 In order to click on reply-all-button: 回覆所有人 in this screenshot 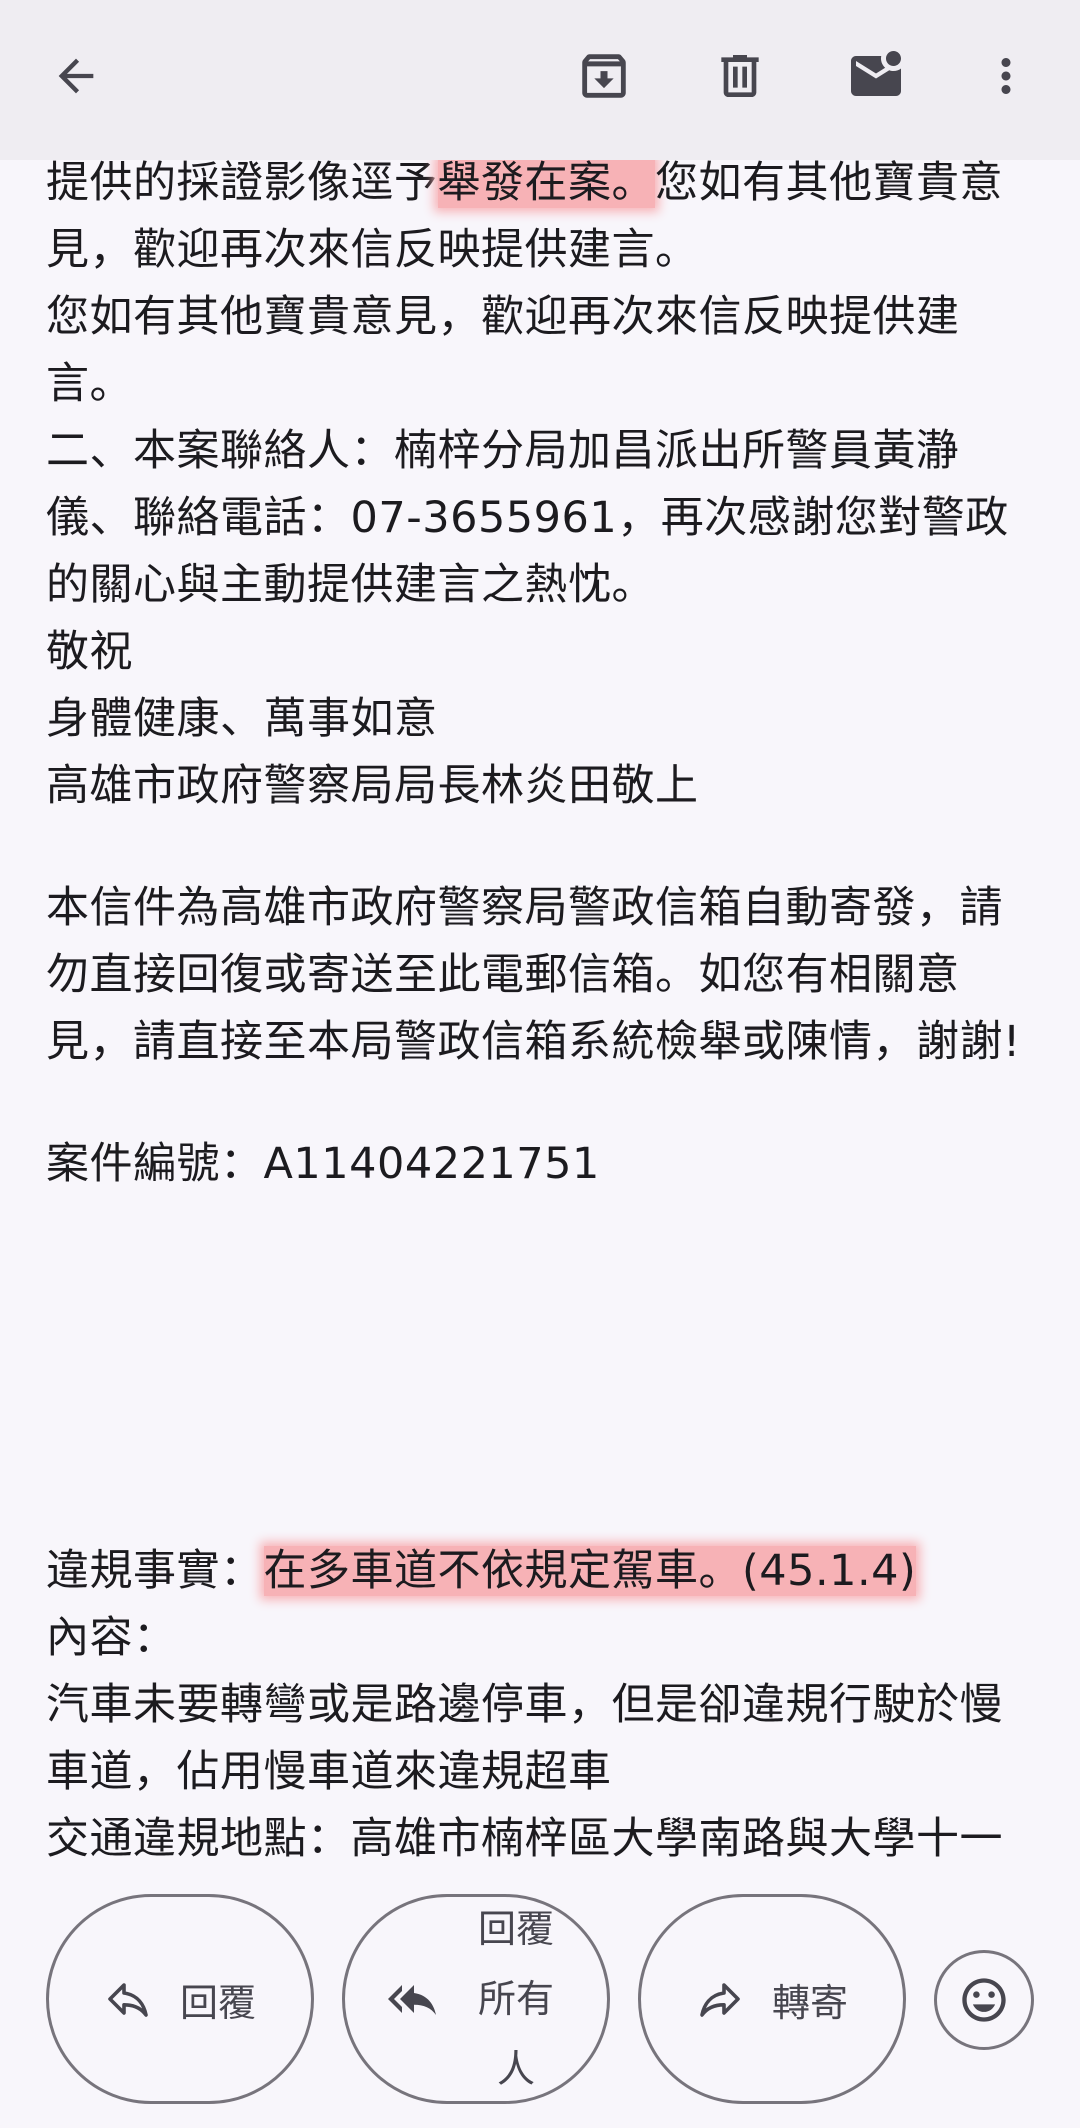, I will do `click(476, 1999)`.